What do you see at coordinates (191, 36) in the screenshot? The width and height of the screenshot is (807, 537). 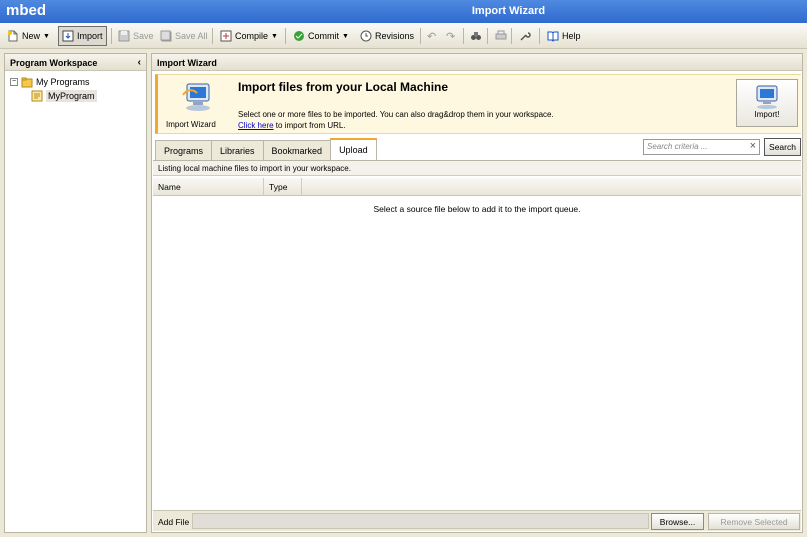 I see `save-all-button-label: Save All` at bounding box center [191, 36].